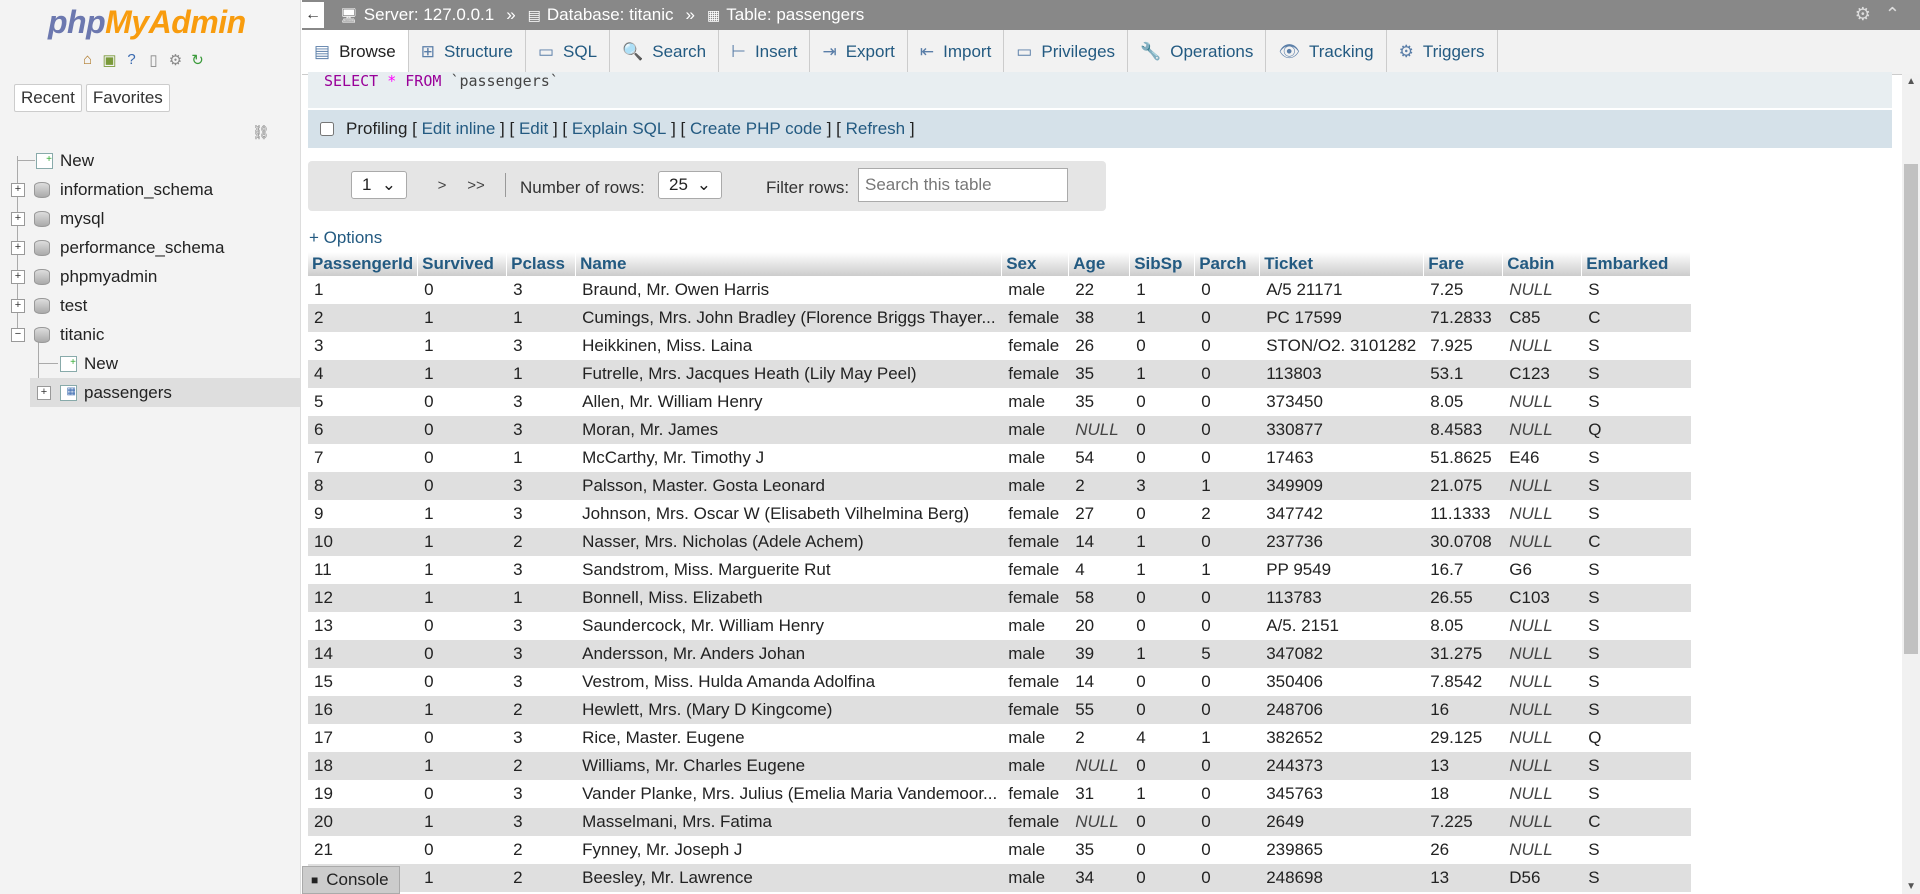 The image size is (1920, 894). What do you see at coordinates (1342, 264) in the screenshot?
I see `column-header: Ticket` at bounding box center [1342, 264].